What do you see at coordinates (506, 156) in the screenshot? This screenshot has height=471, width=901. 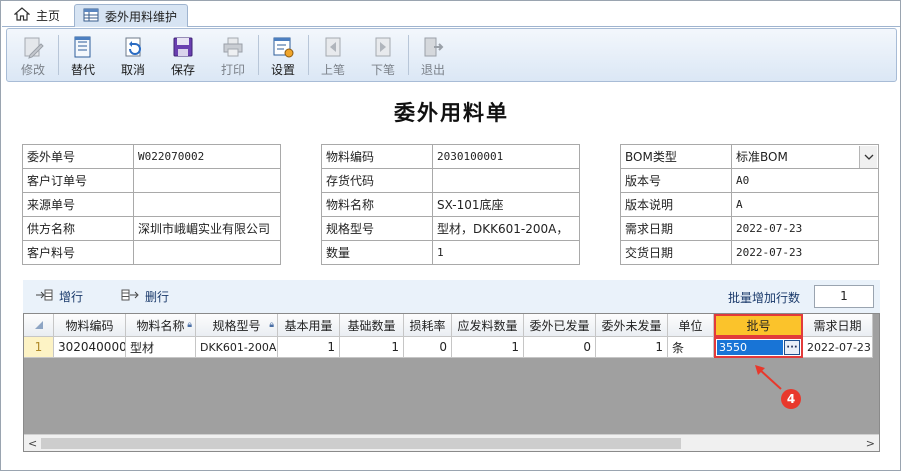 I see `material-code-field: 2030100001` at bounding box center [506, 156].